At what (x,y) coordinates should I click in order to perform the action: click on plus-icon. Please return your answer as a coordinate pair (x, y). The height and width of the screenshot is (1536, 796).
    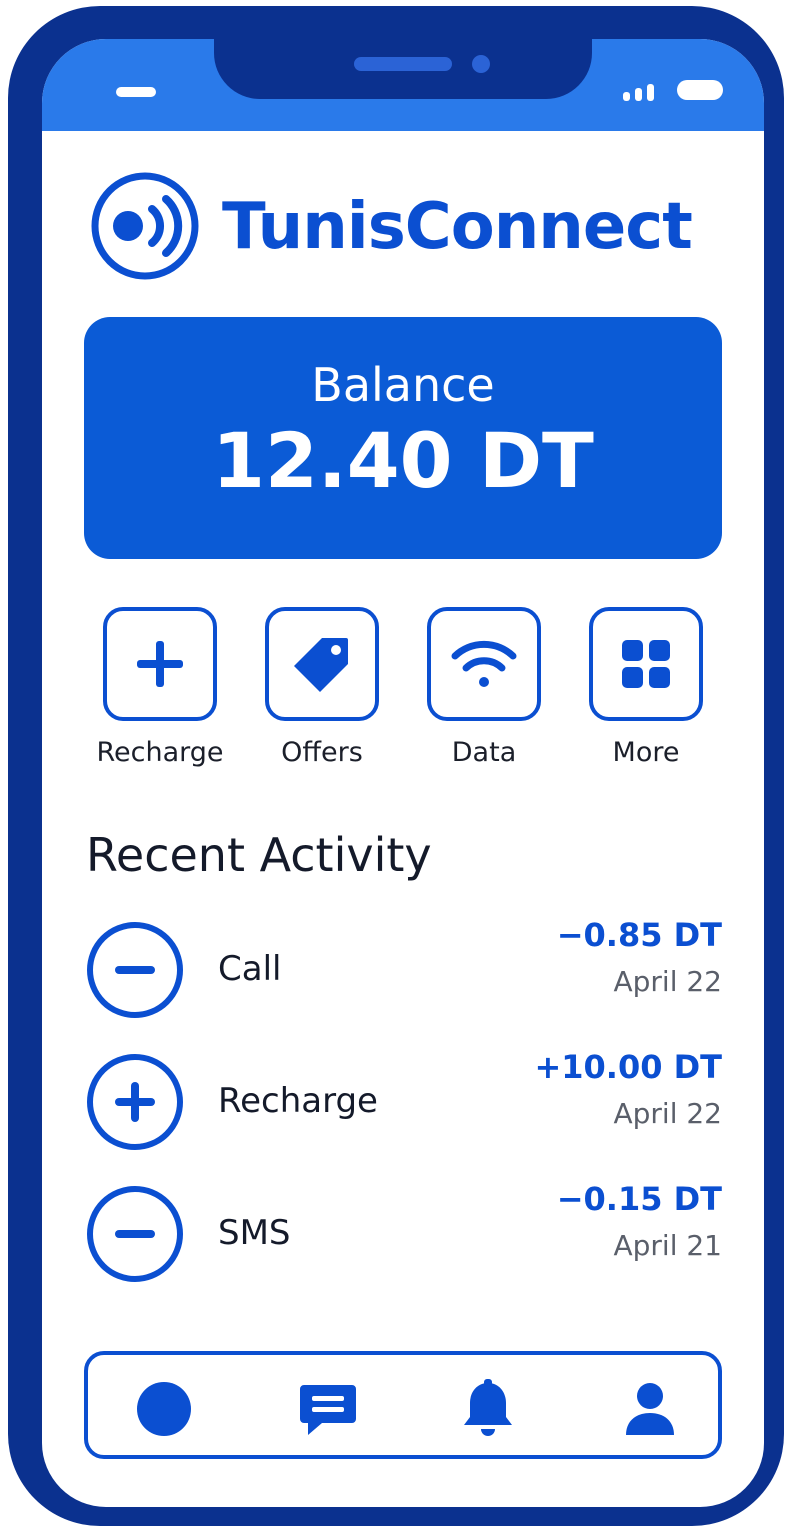
    Looking at the image, I should click on (160, 664).